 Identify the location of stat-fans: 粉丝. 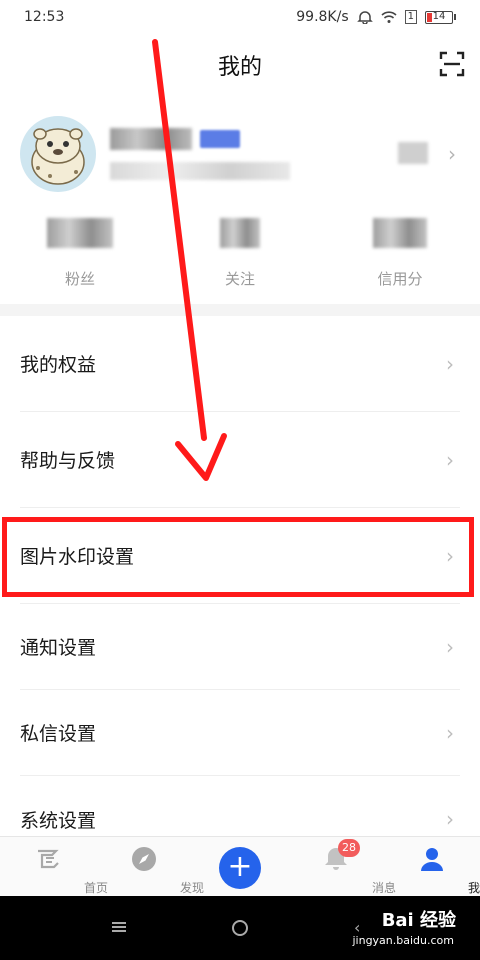
(80, 254).